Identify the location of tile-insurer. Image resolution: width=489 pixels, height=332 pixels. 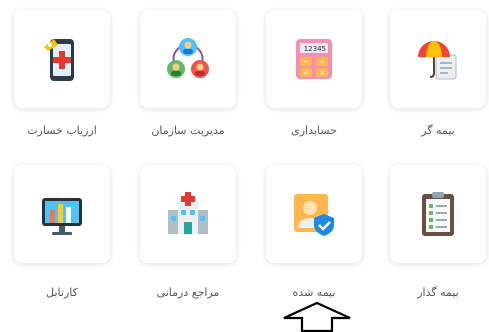
(438, 59).